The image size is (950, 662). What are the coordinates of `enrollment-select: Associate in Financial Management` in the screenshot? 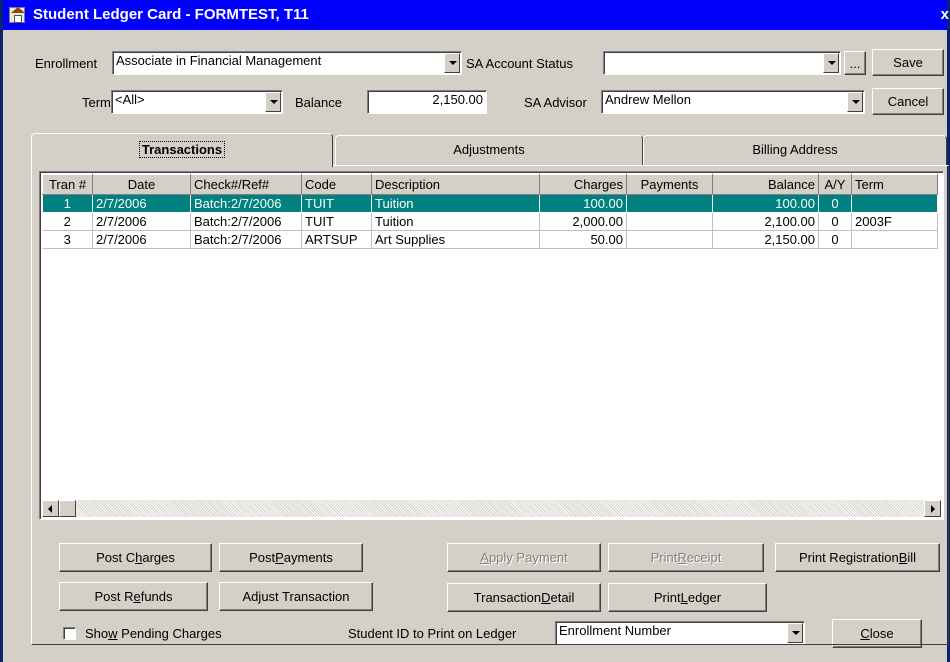 It's located at (287, 63).